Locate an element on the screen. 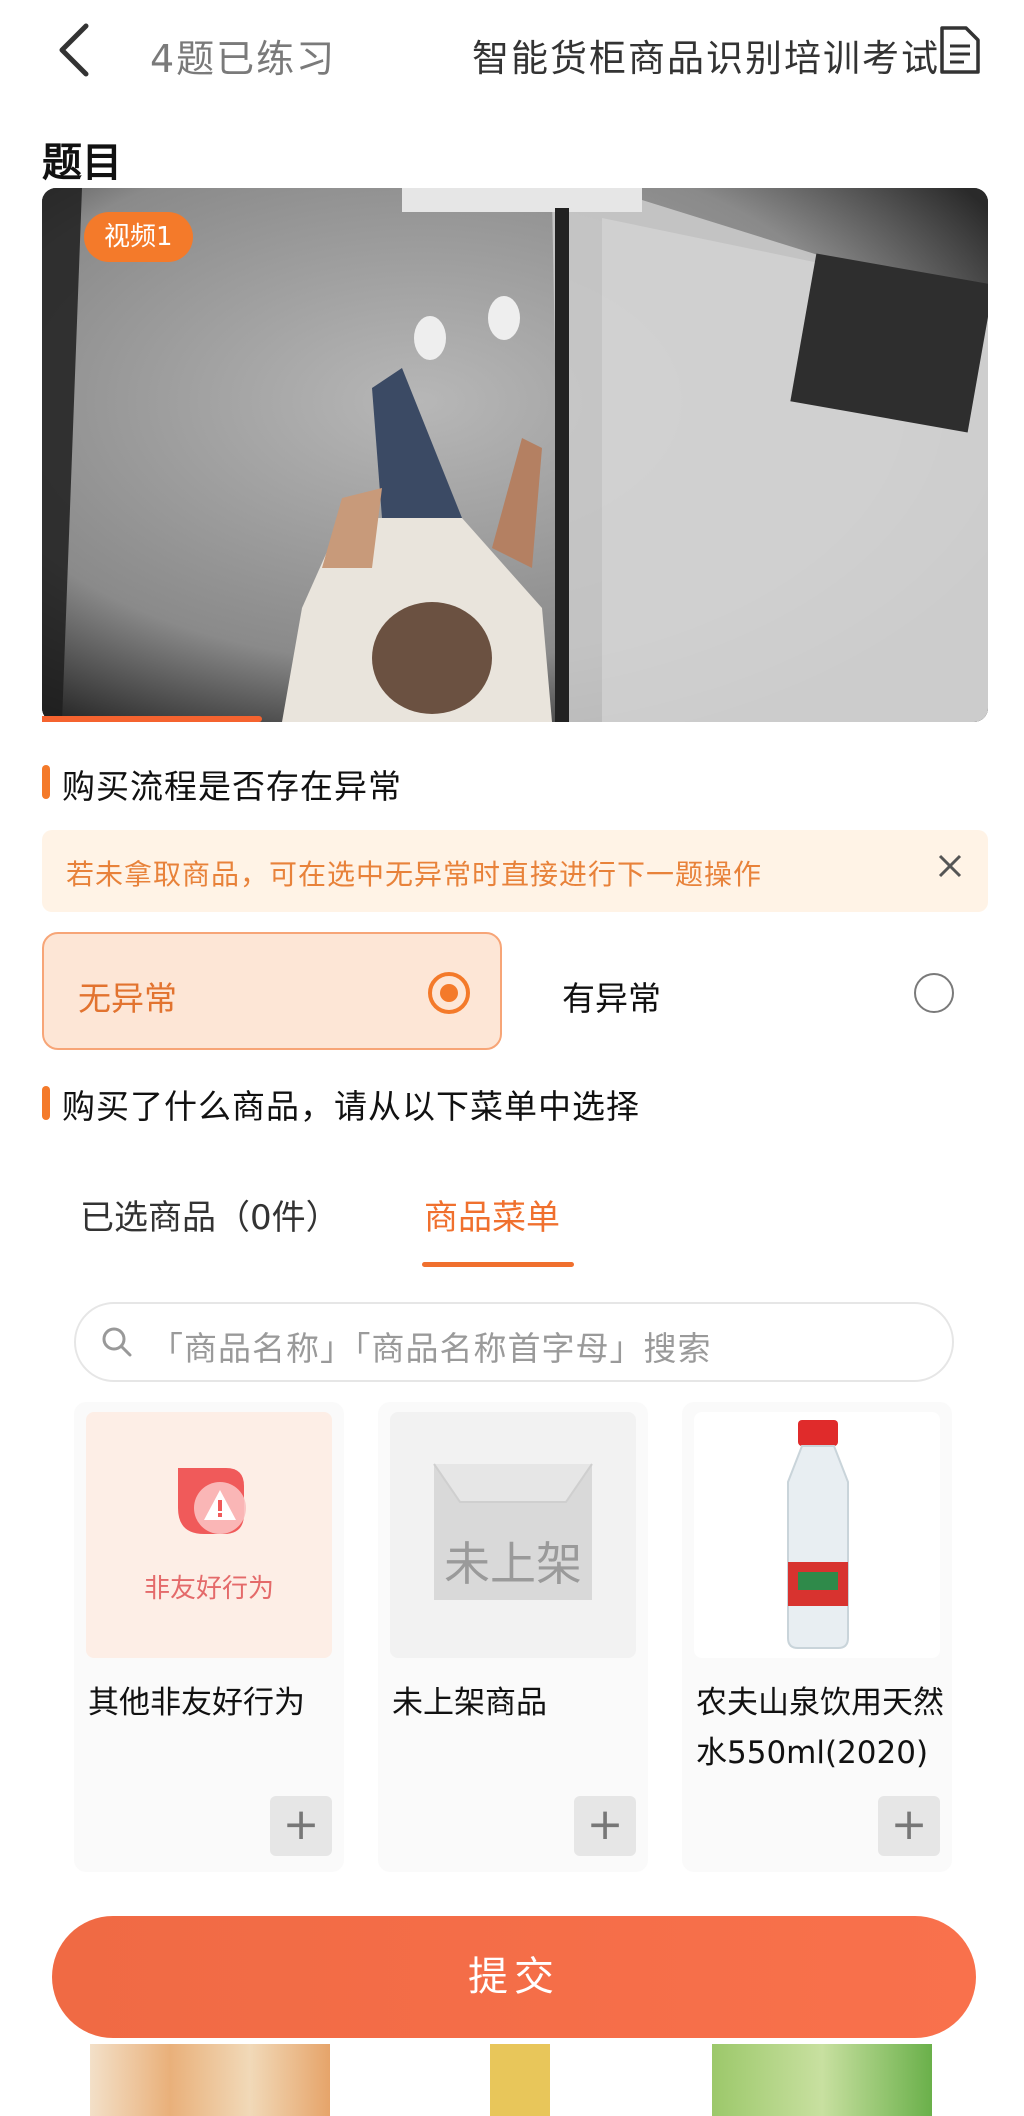 The height and width of the screenshot is (2116, 1024). water-bottle-image is located at coordinates (818, 1534).